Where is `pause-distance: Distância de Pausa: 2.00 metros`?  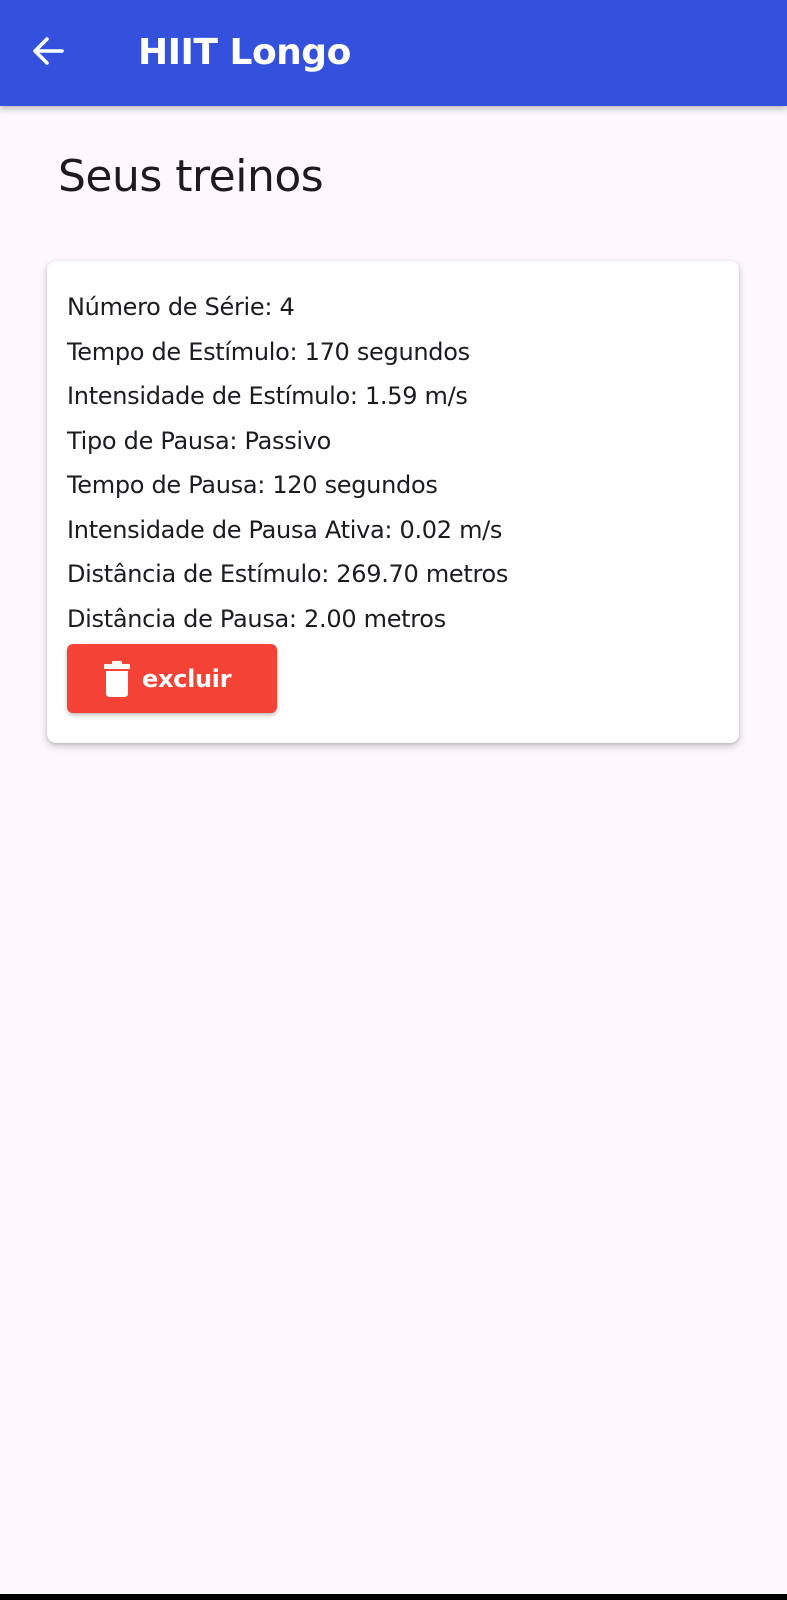 pause-distance: Distância de Pausa: 2.00 metros is located at coordinates (256, 618).